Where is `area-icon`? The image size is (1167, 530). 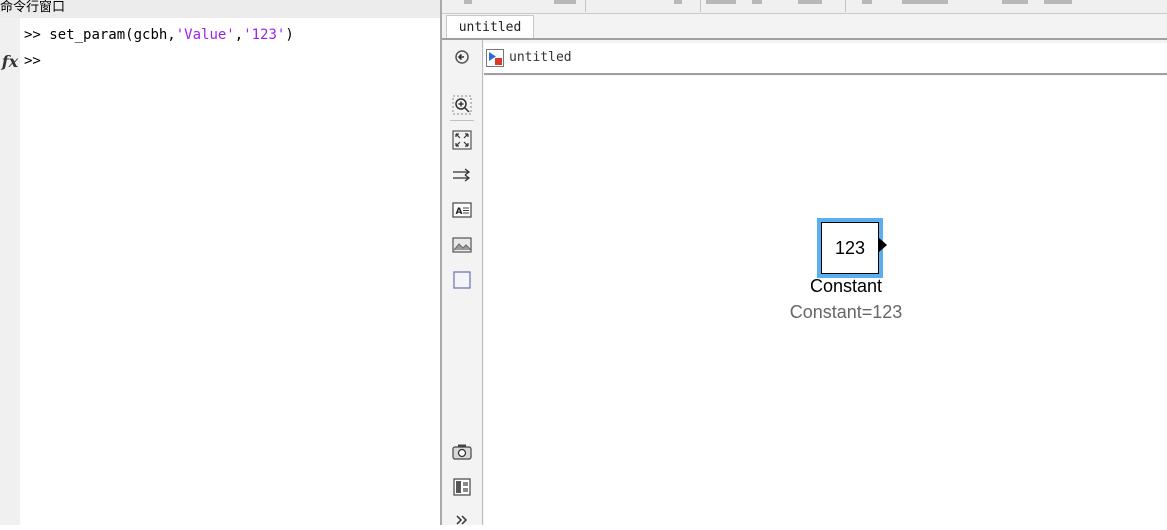
area-icon is located at coordinates (462, 280).